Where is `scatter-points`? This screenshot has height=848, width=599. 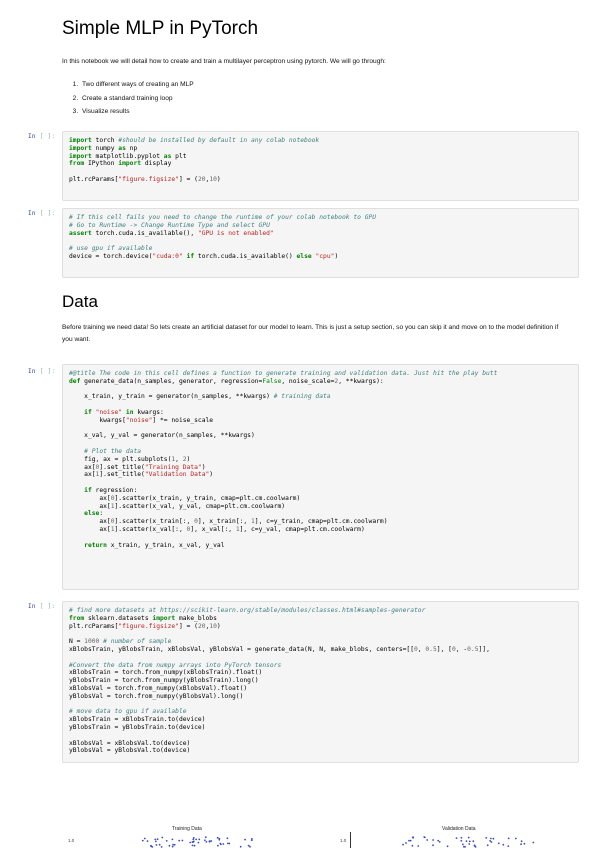 scatter-points is located at coordinates (338, 842).